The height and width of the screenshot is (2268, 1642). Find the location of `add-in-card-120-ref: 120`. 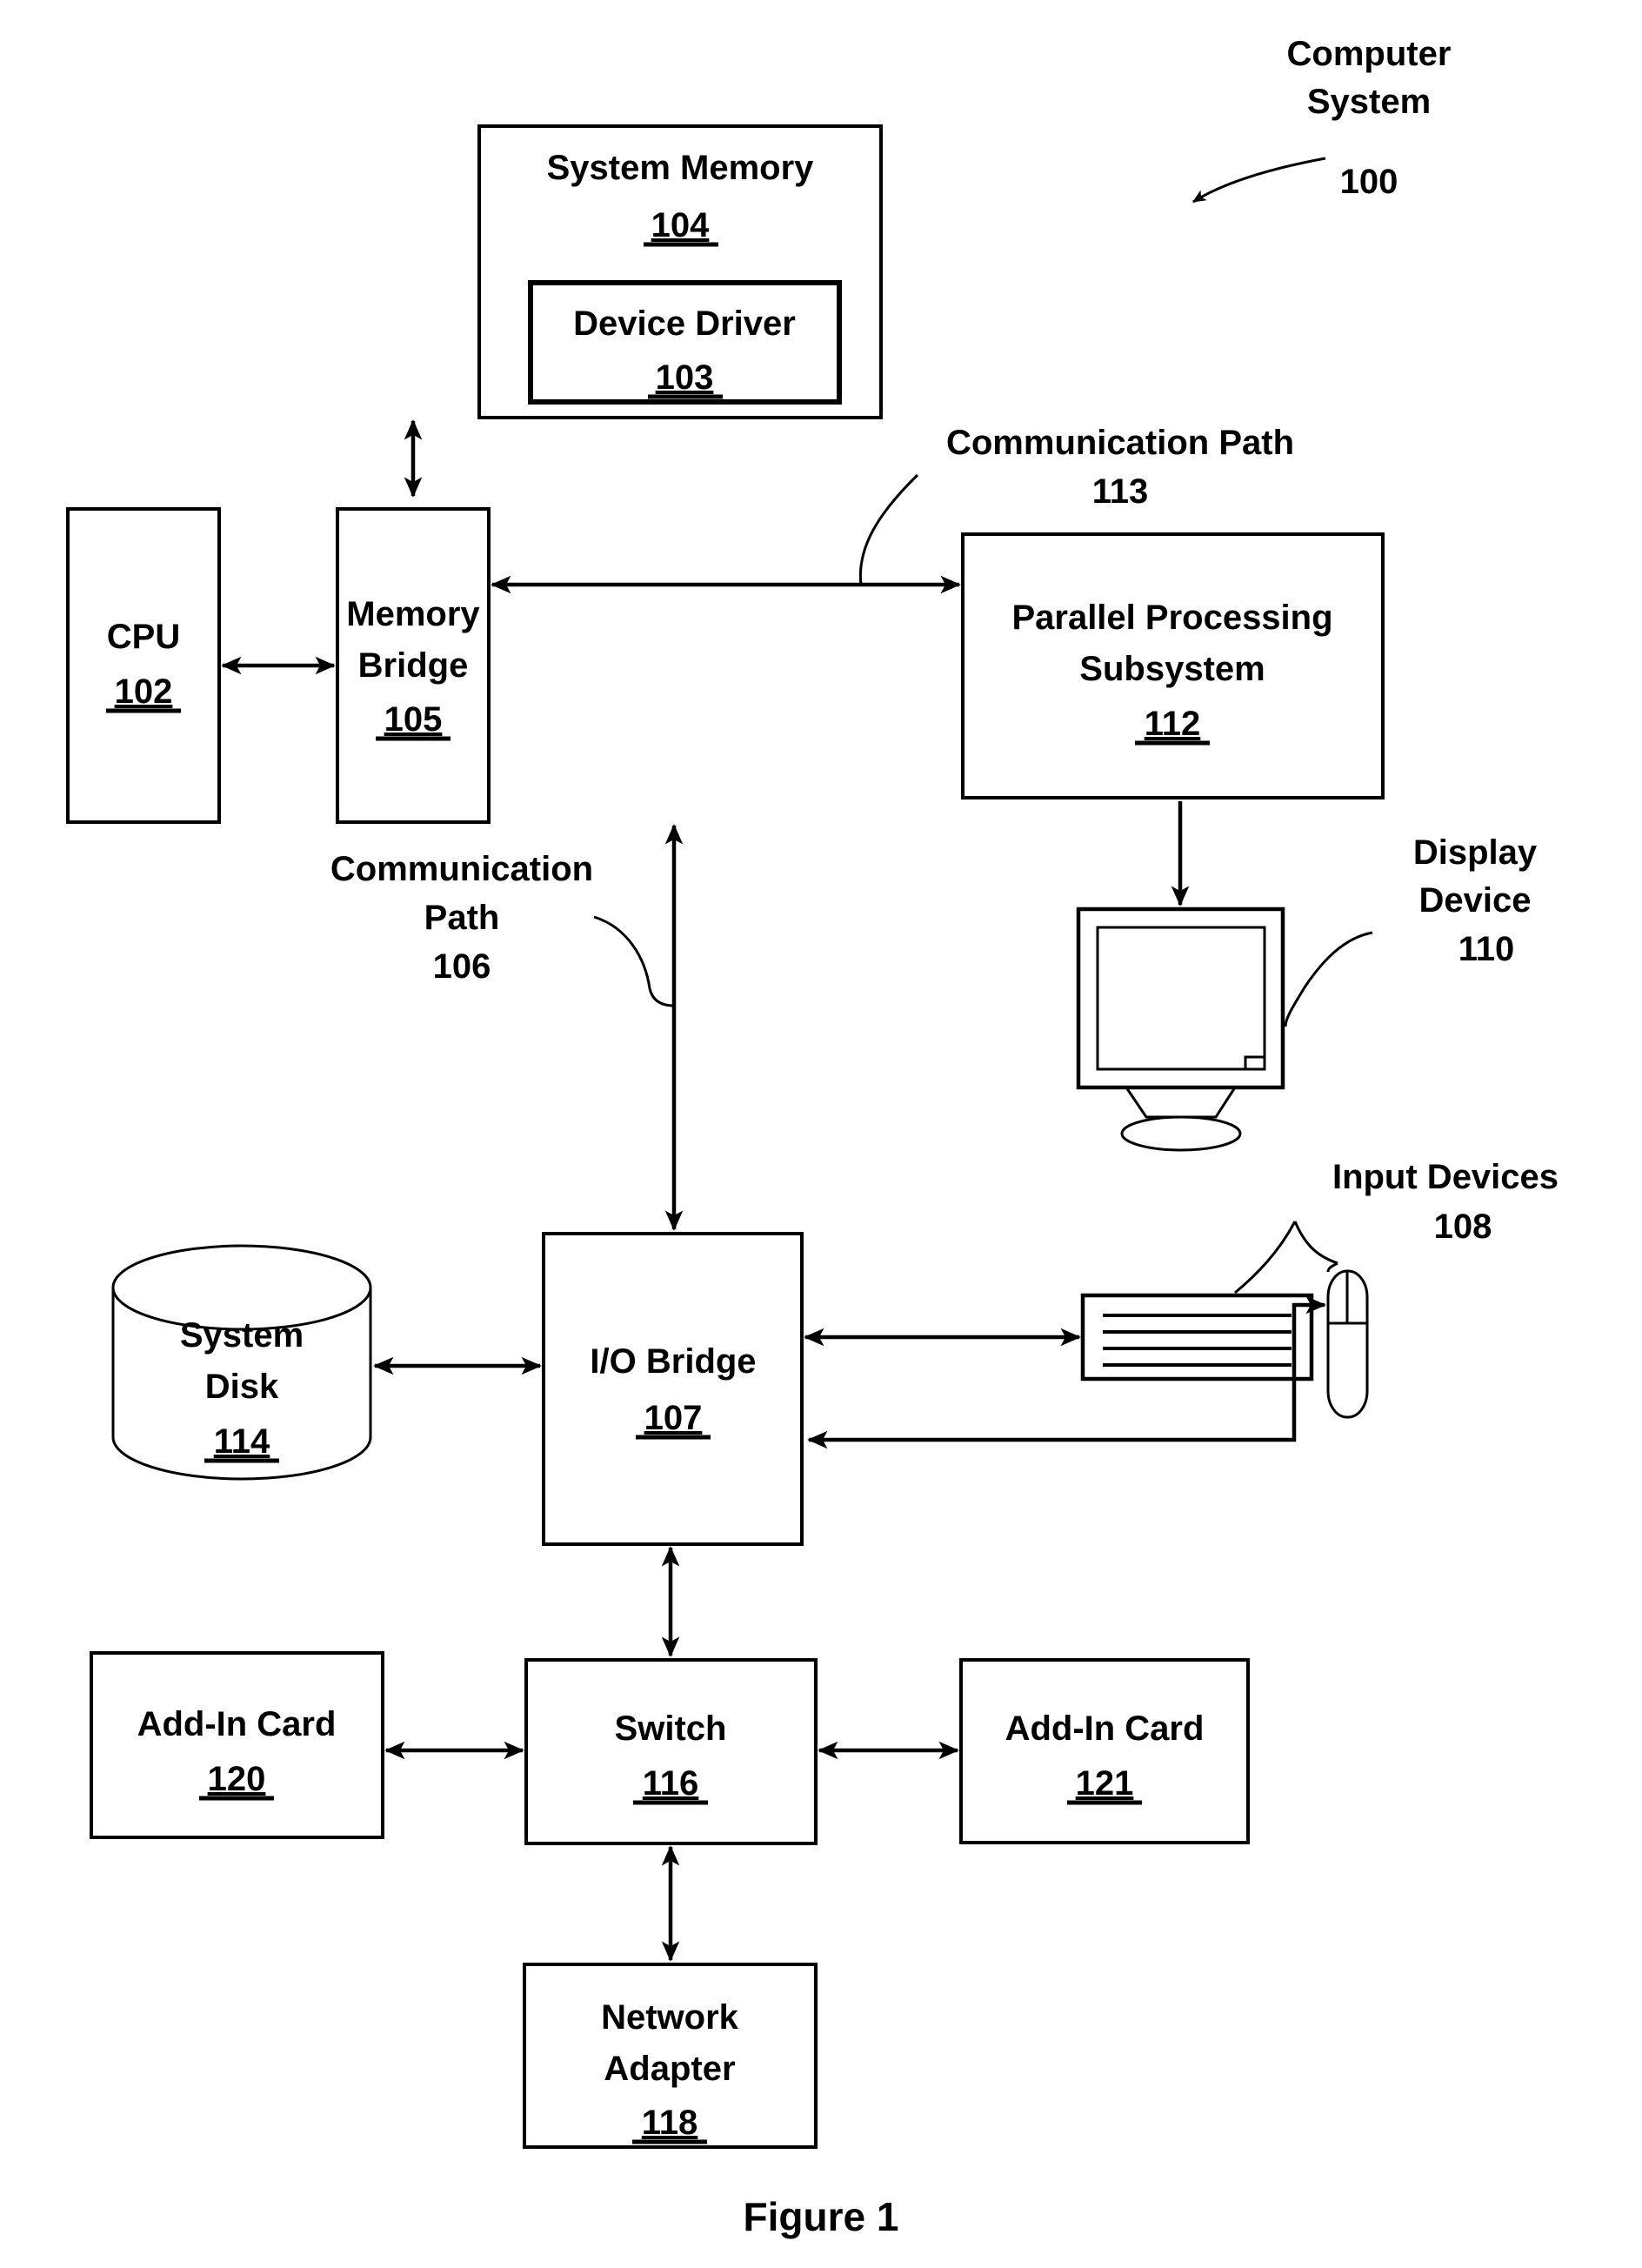

add-in-card-120-ref: 120 is located at coordinates (237, 1779).